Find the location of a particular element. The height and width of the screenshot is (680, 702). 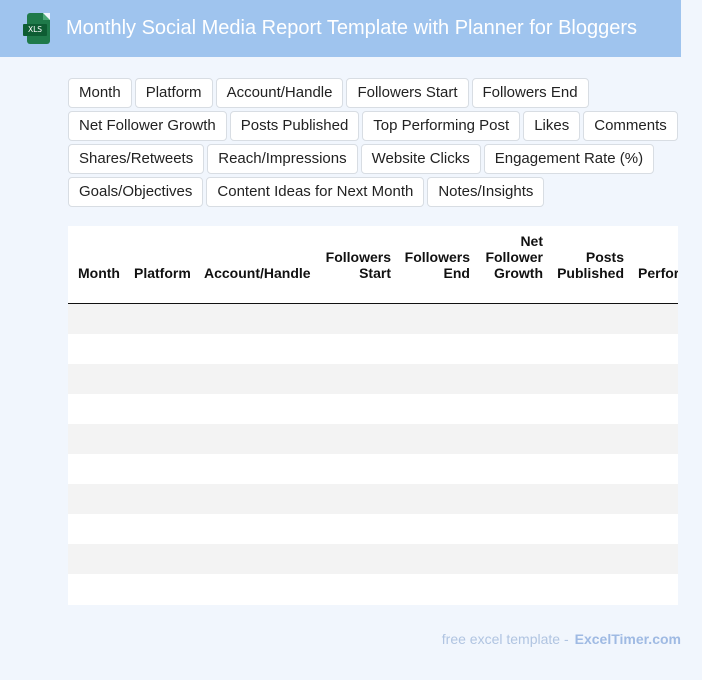

column-header: Platform is located at coordinates (162, 273).